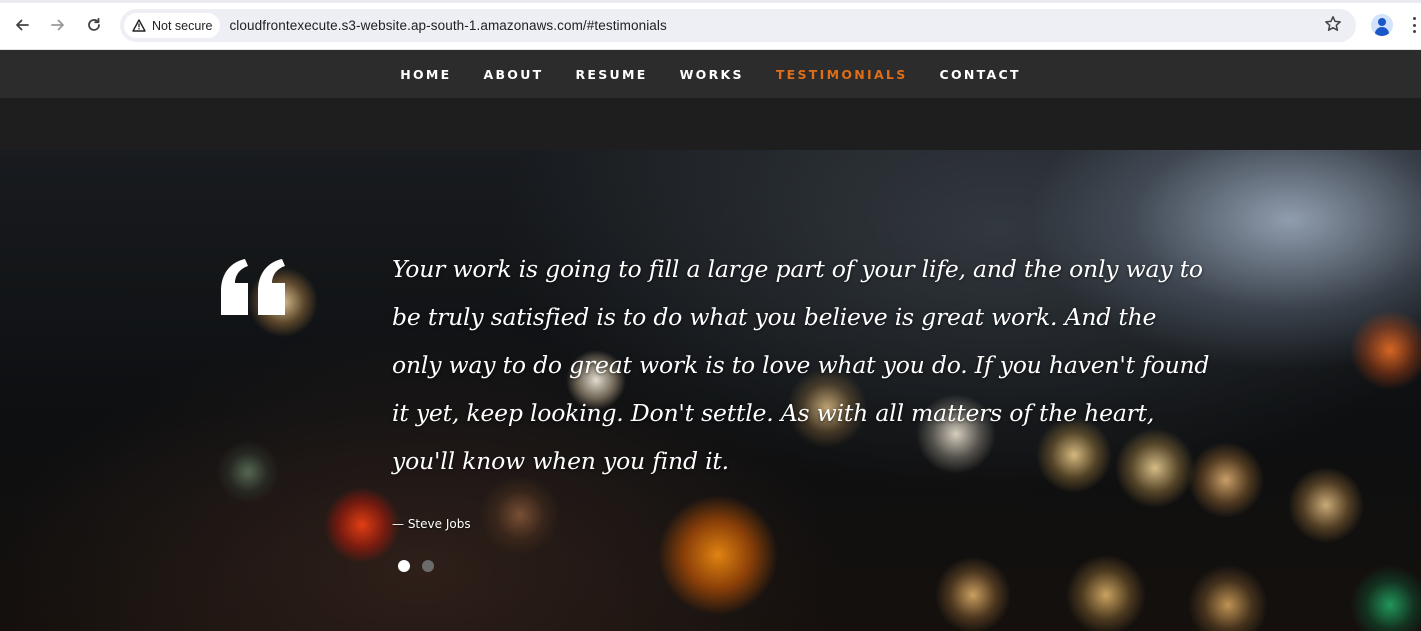 This screenshot has width=1421, height=631. What do you see at coordinates (980, 74) in the screenshot?
I see `nav-contact: CONTACT` at bounding box center [980, 74].